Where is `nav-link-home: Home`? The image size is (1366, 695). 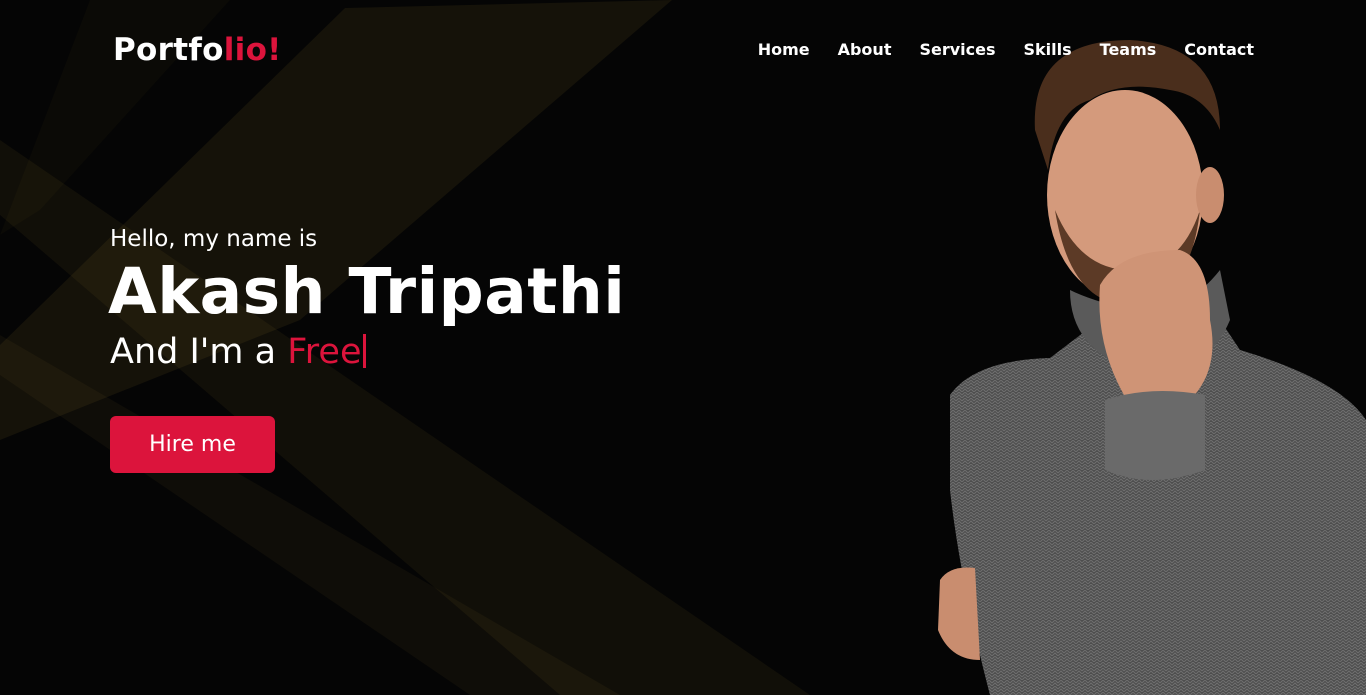 nav-link-home: Home is located at coordinates (784, 50).